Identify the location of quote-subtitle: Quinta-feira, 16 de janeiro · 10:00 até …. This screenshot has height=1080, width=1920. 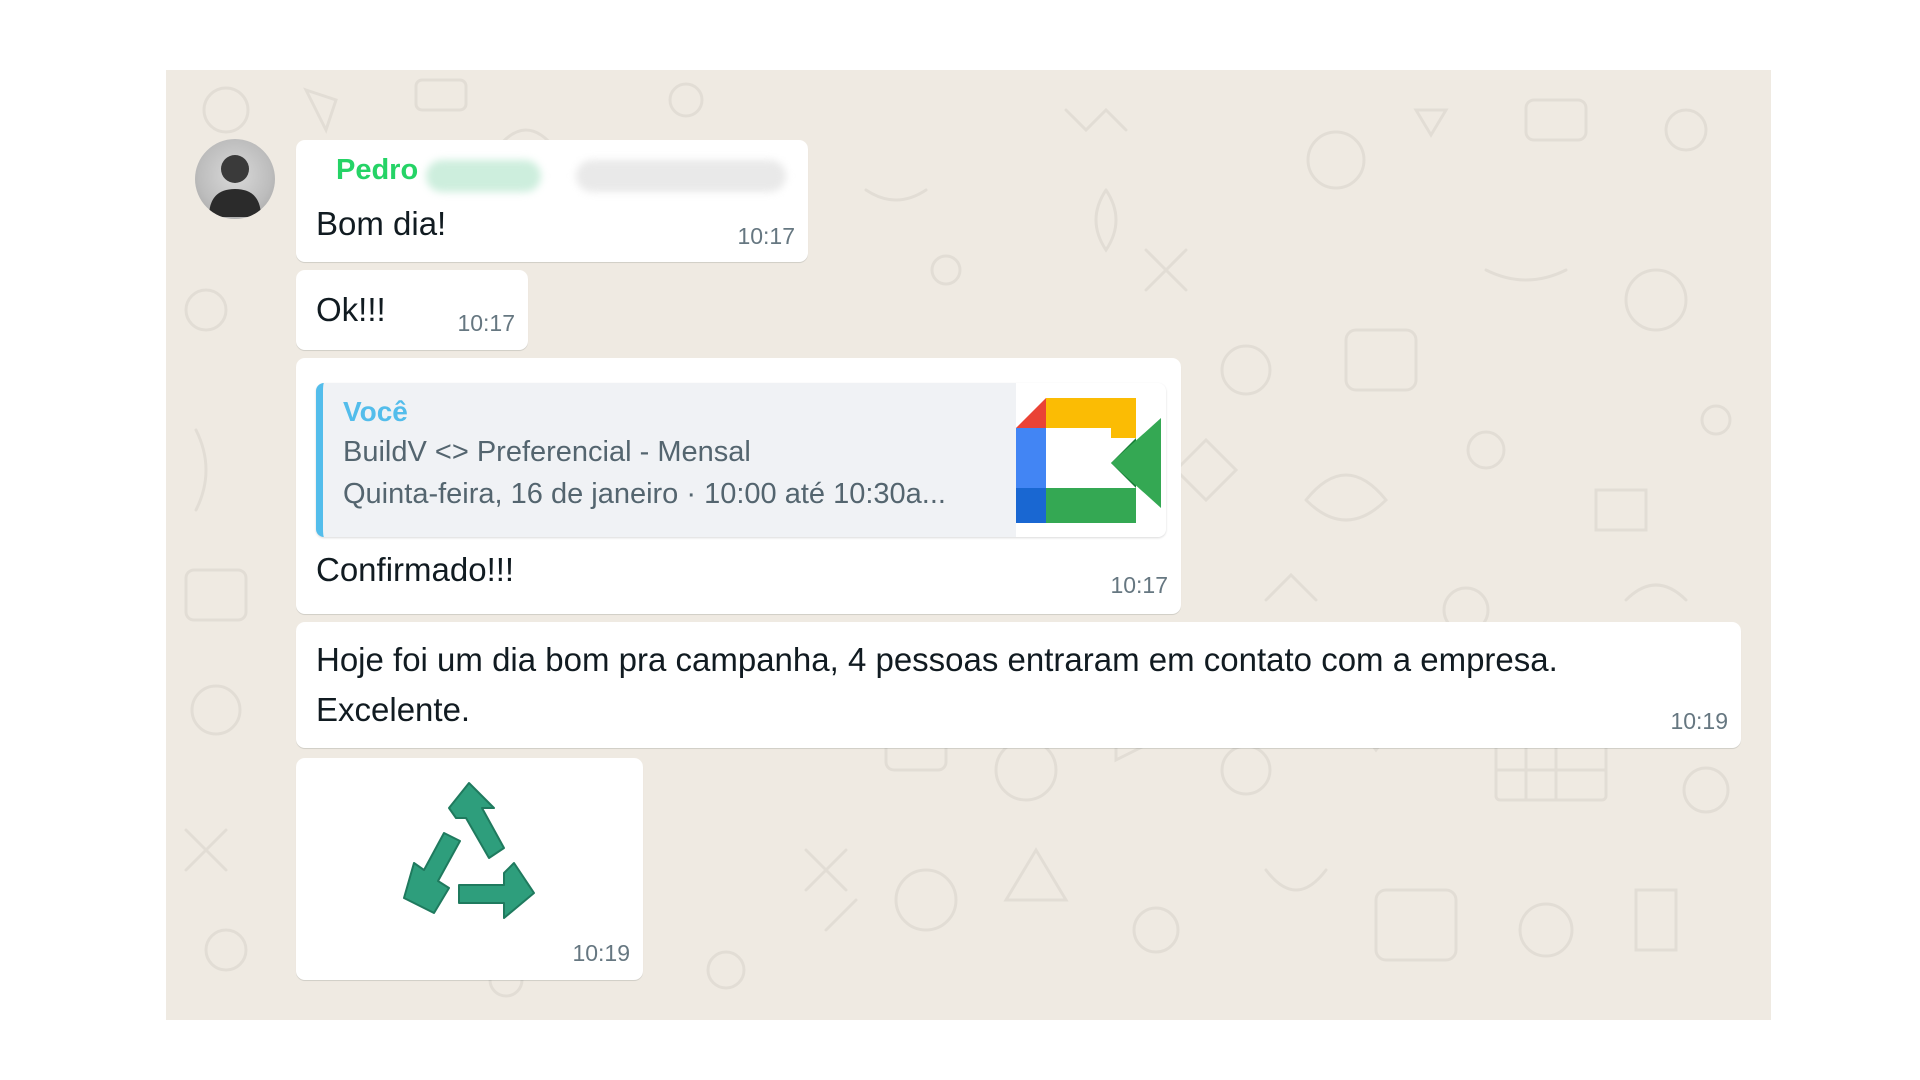
(644, 494).